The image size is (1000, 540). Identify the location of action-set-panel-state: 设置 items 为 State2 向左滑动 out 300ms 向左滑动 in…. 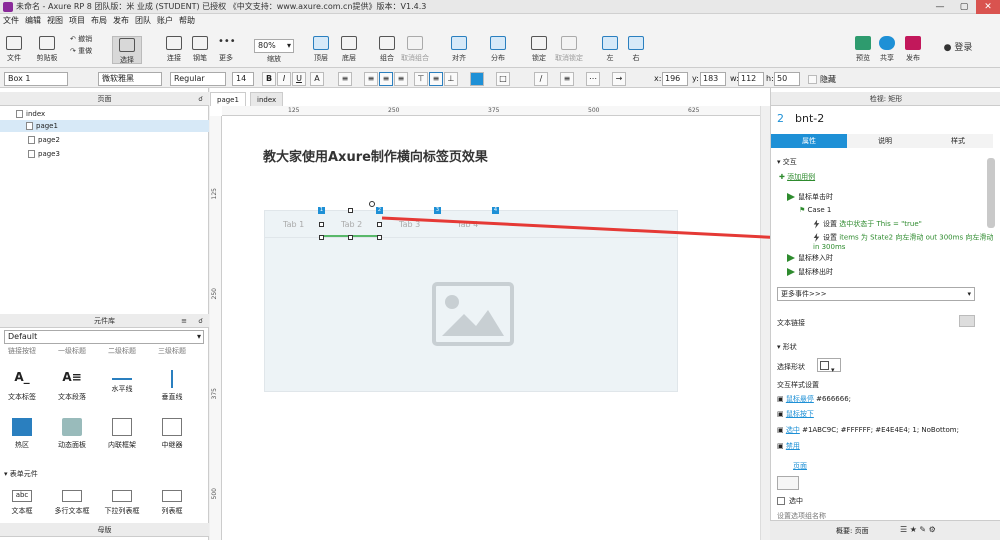
(905, 242).